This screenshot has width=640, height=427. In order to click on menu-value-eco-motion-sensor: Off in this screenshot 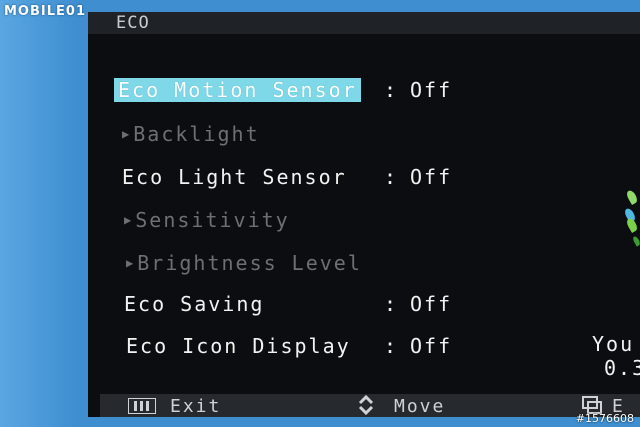, I will do `click(431, 90)`.